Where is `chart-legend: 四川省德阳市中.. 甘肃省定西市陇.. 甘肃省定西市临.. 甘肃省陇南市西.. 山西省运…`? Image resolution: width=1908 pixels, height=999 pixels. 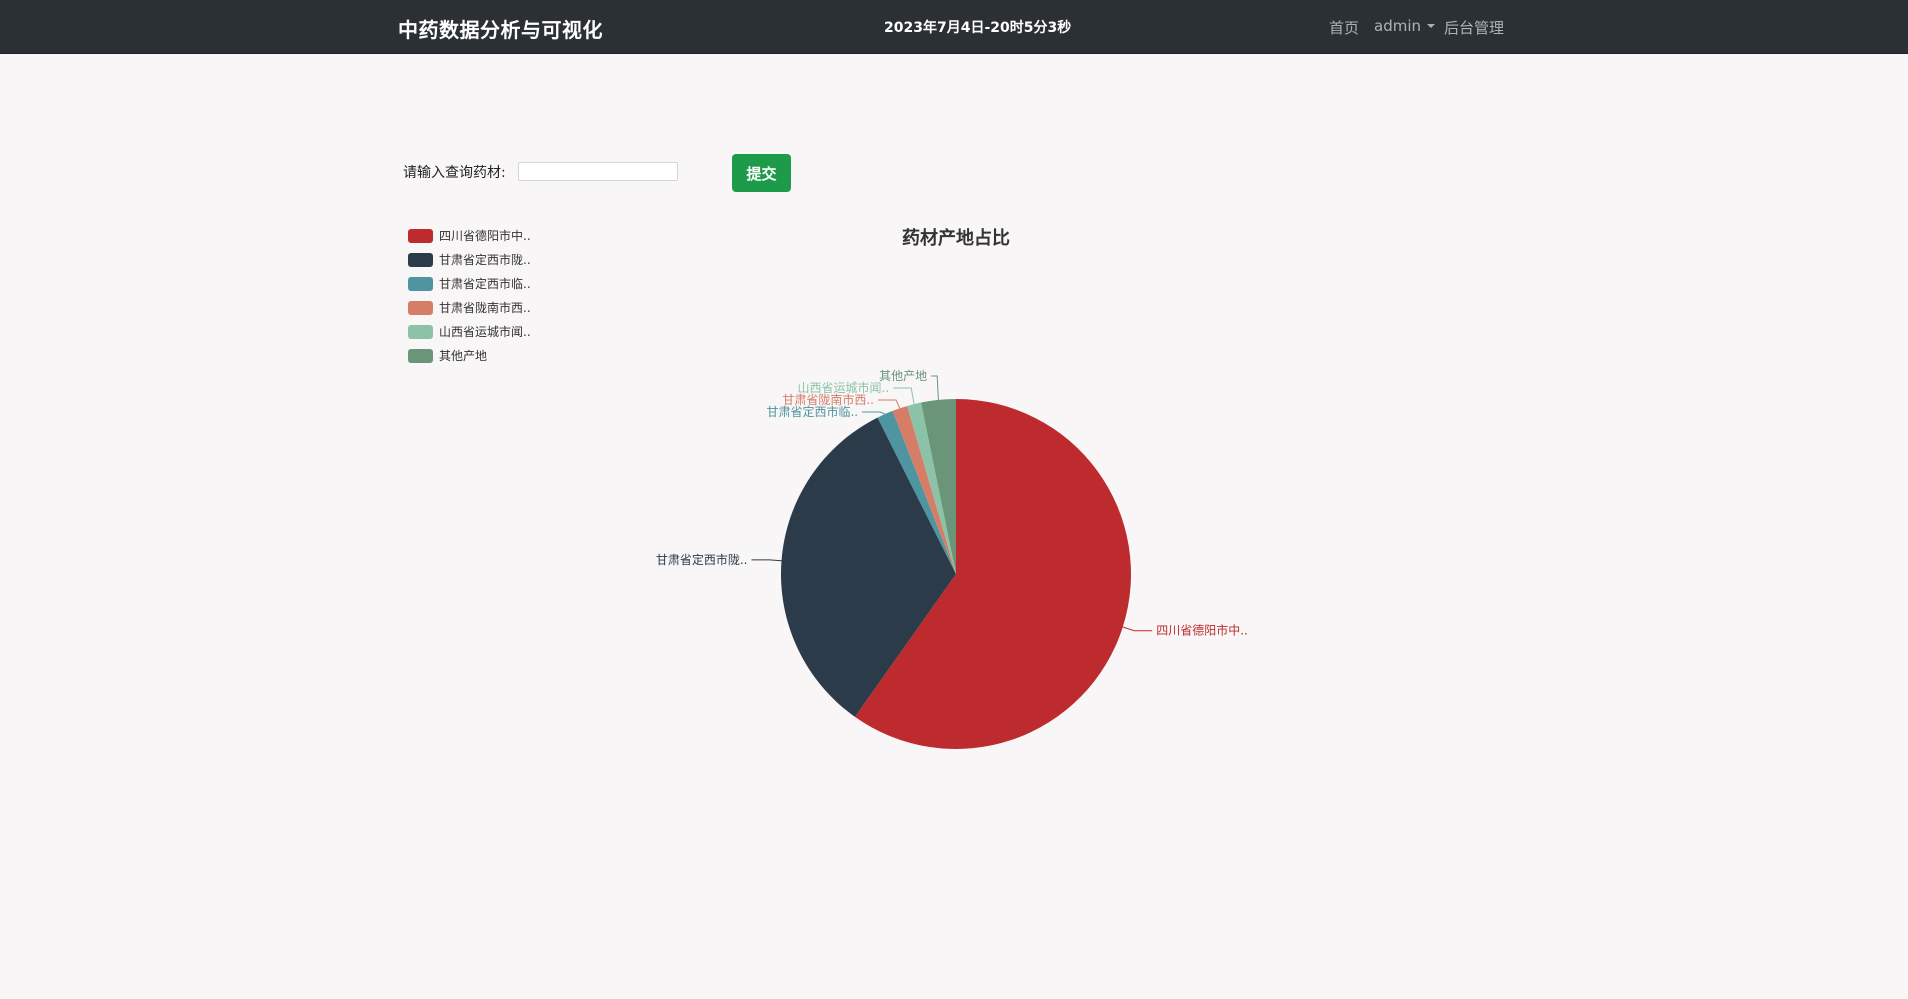 chart-legend: 四川省德阳市中.. 甘肃省定西市陇.. 甘肃省定西市临.. 甘肃省陇南市西.. 山西省运… is located at coordinates (469, 295).